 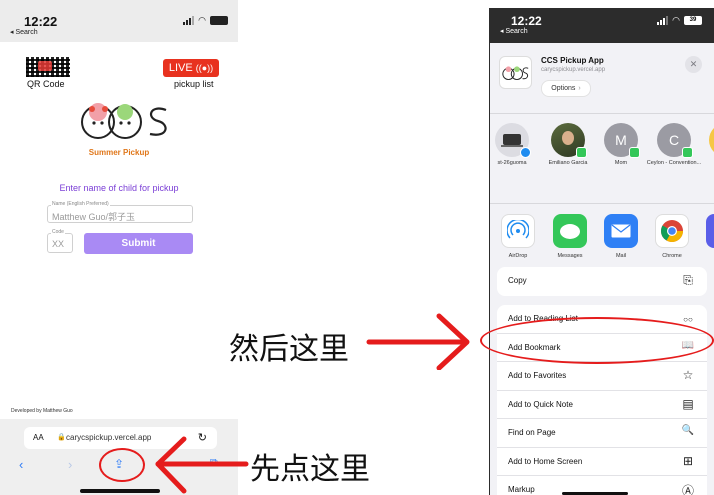 I want to click on shared-page-title: CCS Pickup App, so click(x=572, y=60).